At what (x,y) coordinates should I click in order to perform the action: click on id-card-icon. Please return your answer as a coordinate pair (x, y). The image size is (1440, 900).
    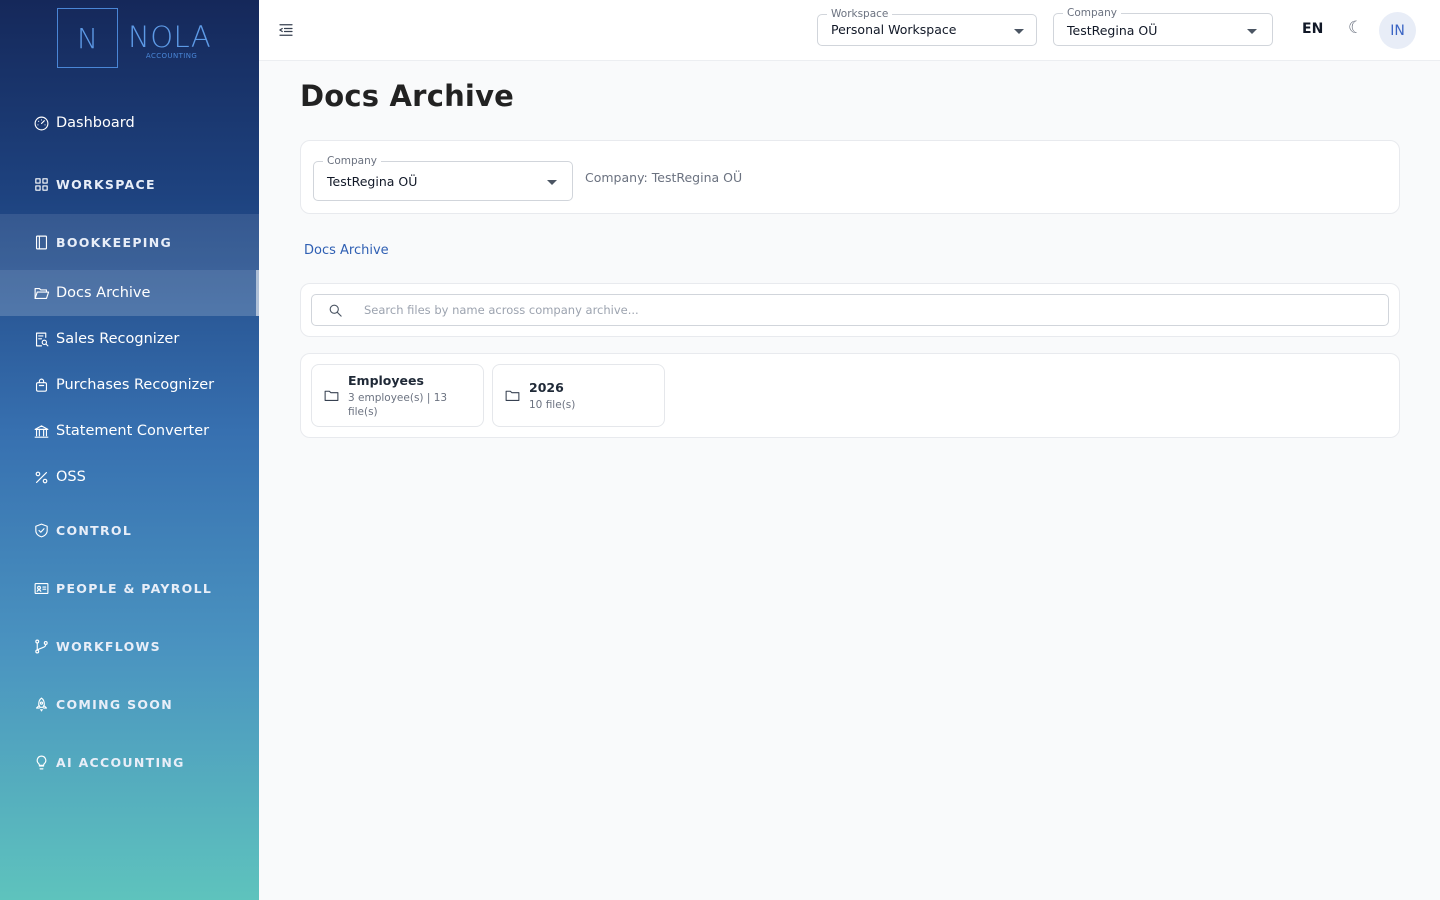
    Looking at the image, I should click on (41, 588).